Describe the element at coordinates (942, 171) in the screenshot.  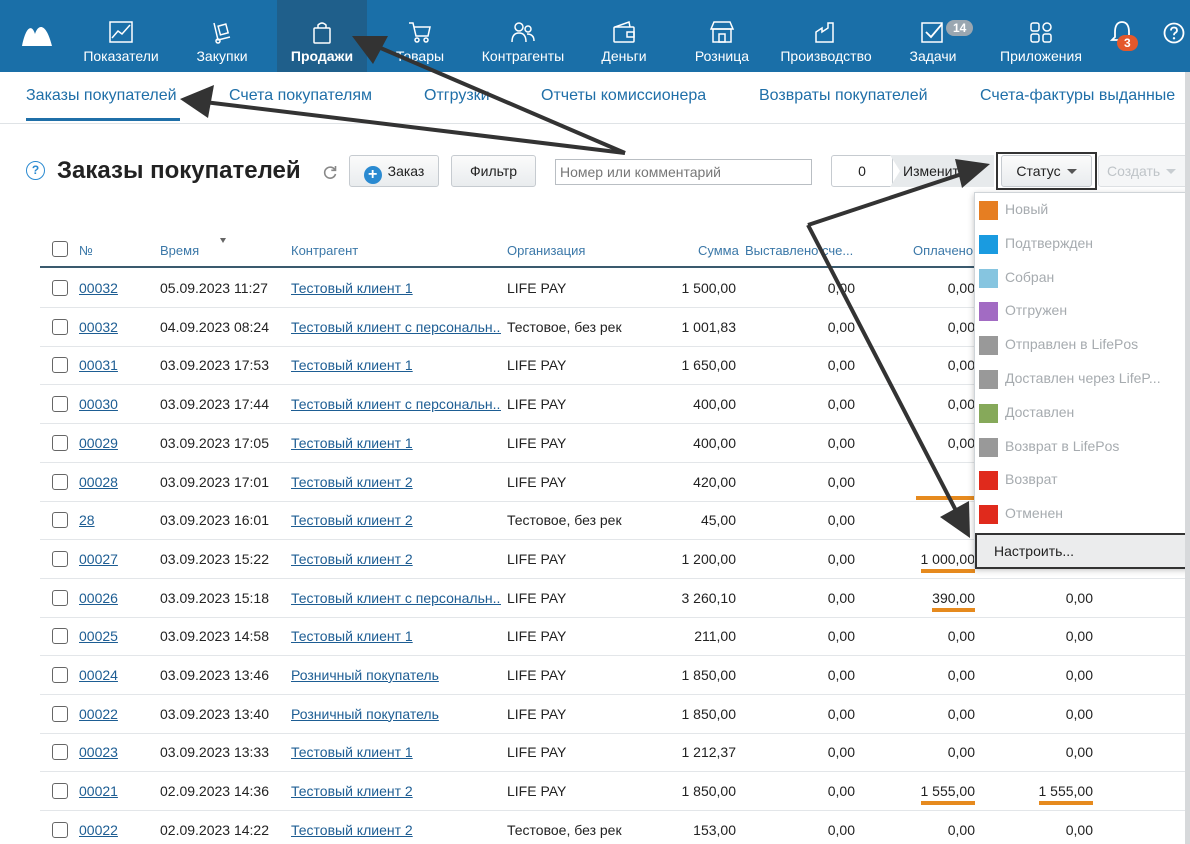
I see `change-button: Изменить` at that location.